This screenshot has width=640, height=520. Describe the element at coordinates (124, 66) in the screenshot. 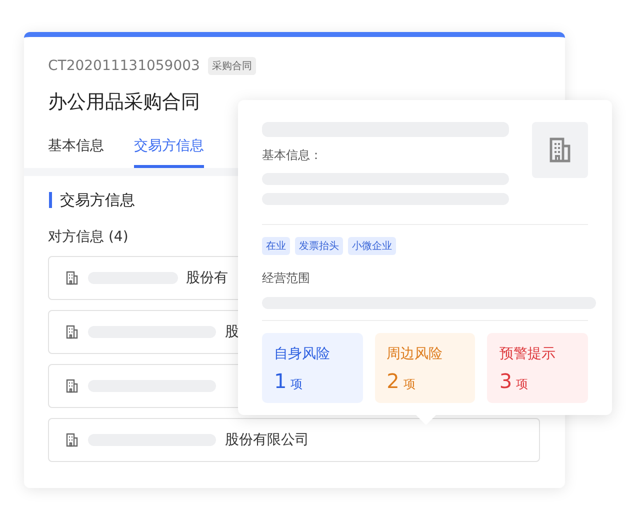

I see `contract-id: CT202011131059003` at that location.